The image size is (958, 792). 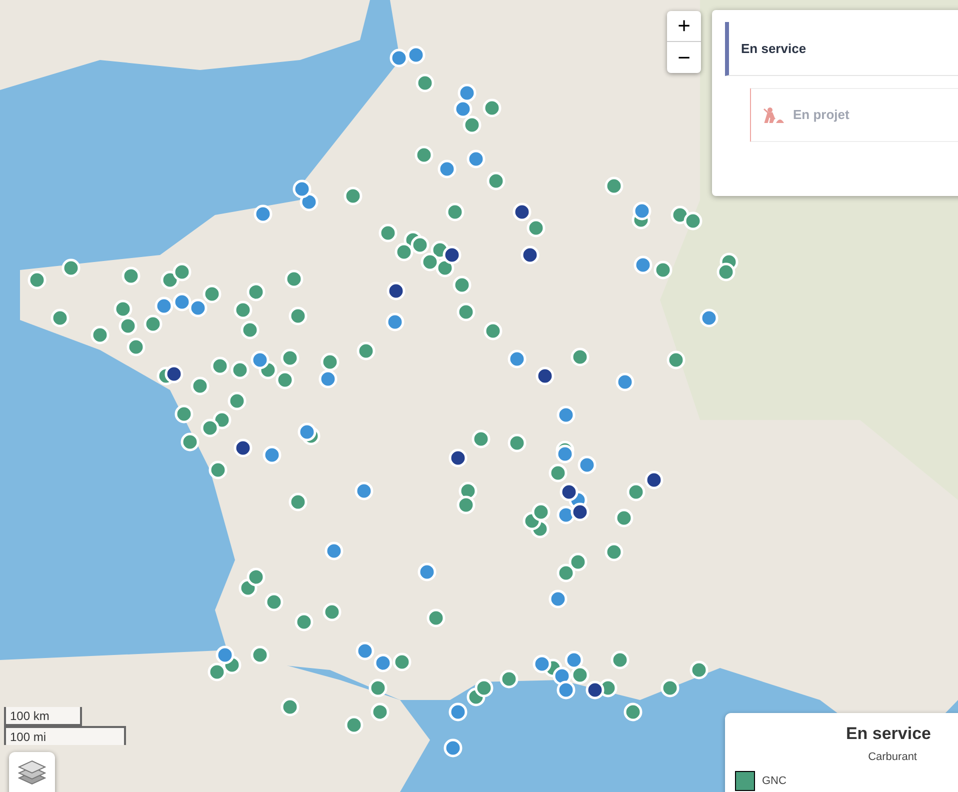 I want to click on layers-button, so click(x=32, y=772).